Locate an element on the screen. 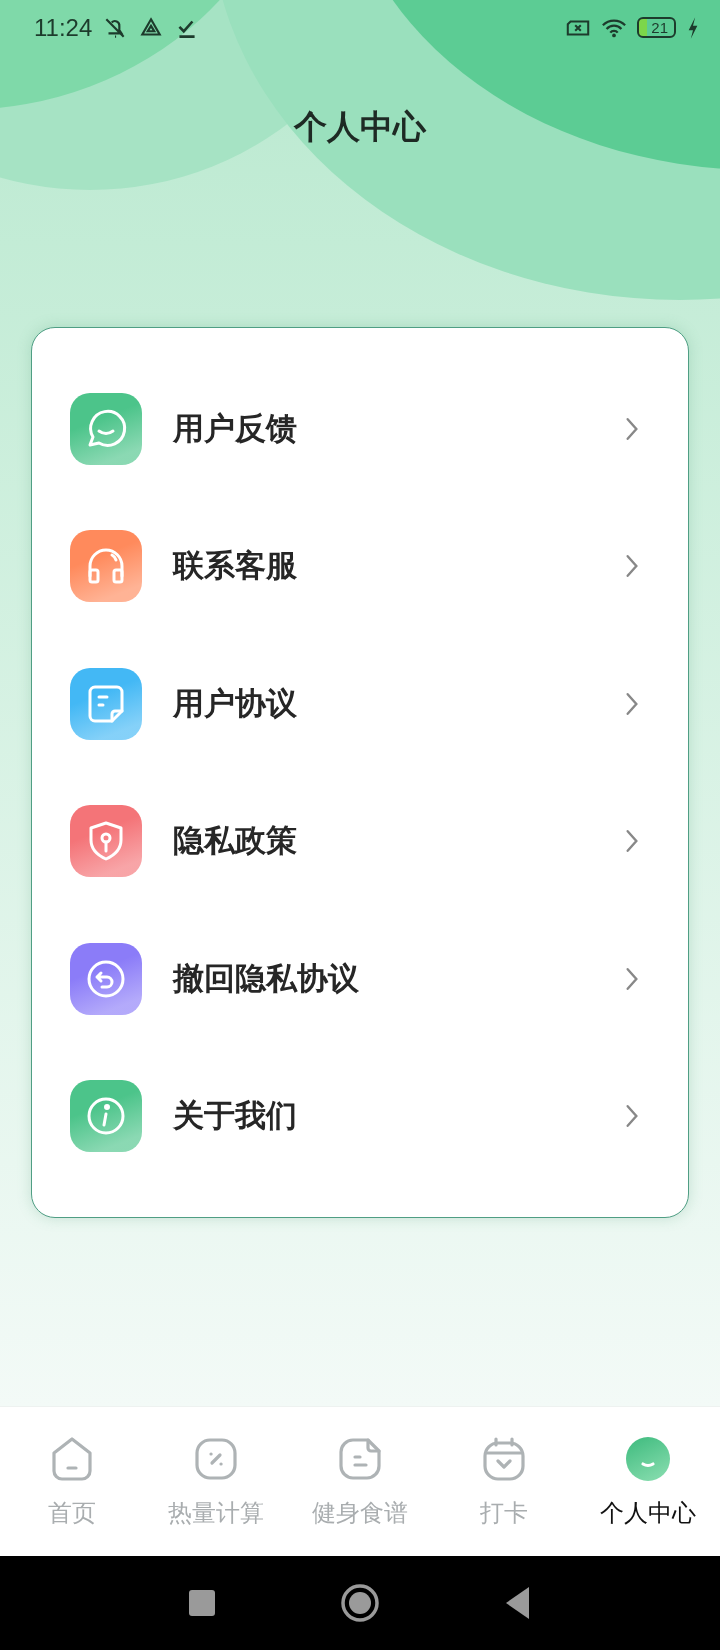 The height and width of the screenshot is (1650, 720). tab: 个人中心 is located at coordinates (648, 1481).